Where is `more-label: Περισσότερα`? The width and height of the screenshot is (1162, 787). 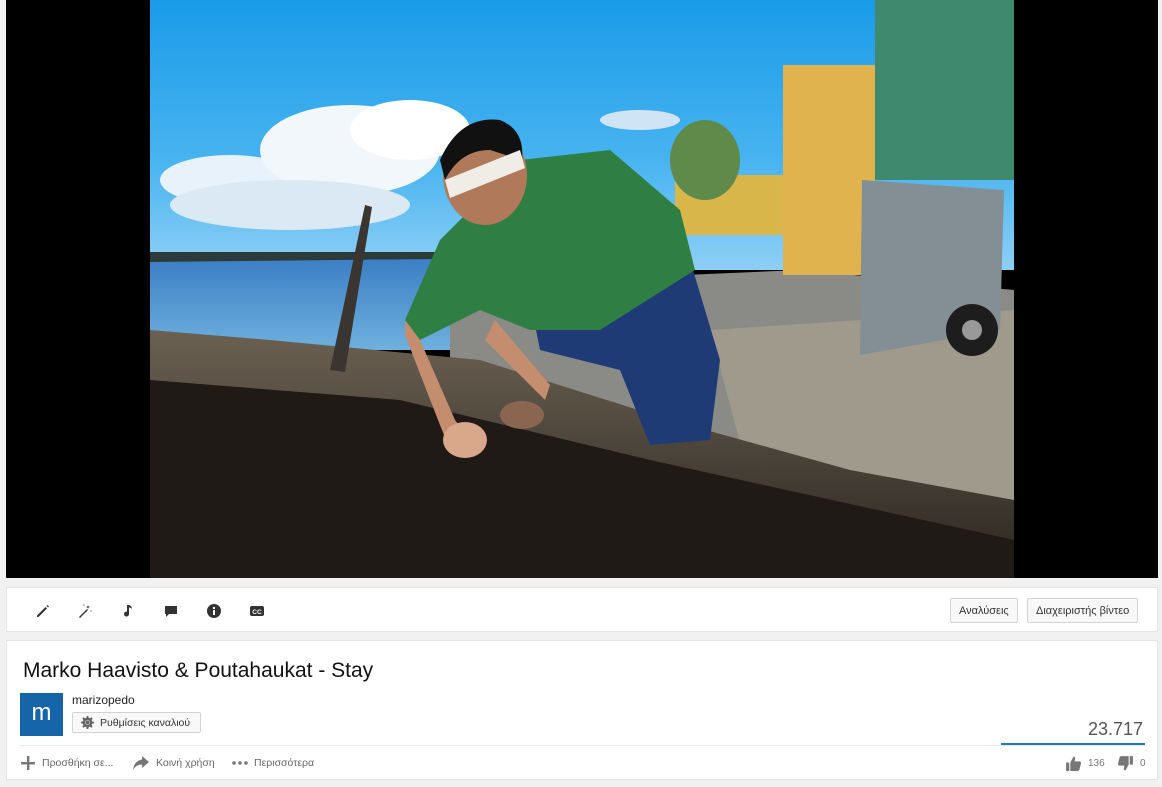 more-label: Περισσότερα is located at coordinates (284, 763).